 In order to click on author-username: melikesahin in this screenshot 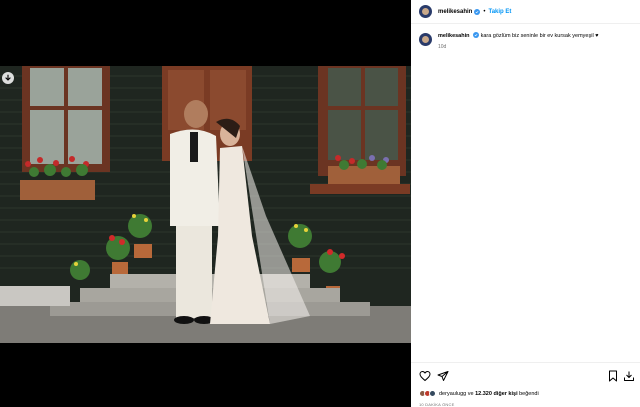, I will do `click(455, 12)`.